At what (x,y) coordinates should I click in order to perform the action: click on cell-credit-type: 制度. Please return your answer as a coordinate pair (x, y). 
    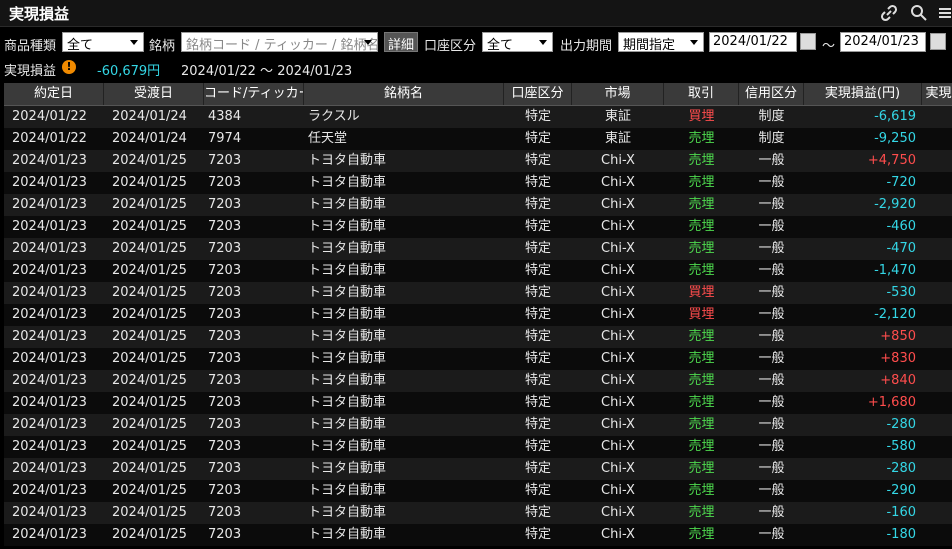
    Looking at the image, I should click on (771, 138).